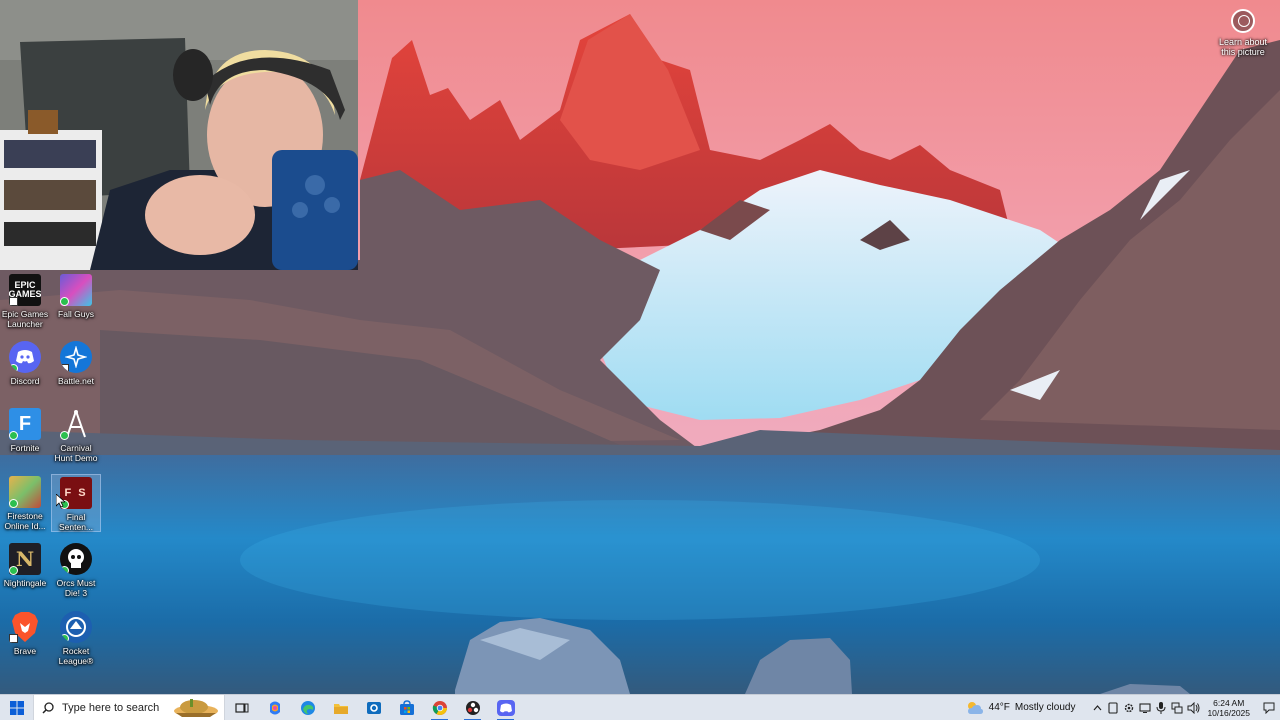  I want to click on chrome-button, so click(439, 707).